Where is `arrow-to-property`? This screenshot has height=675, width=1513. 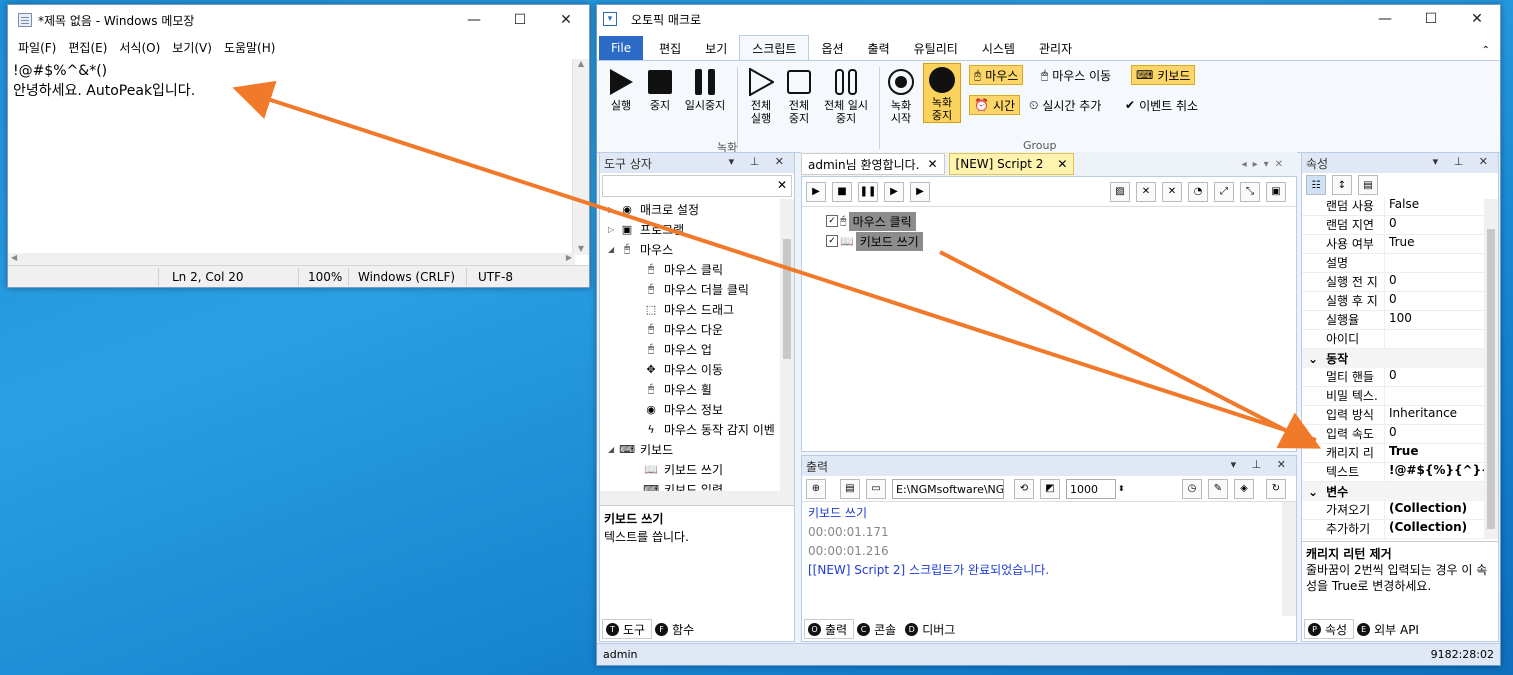
arrow-to-property is located at coordinates (1130, 349).